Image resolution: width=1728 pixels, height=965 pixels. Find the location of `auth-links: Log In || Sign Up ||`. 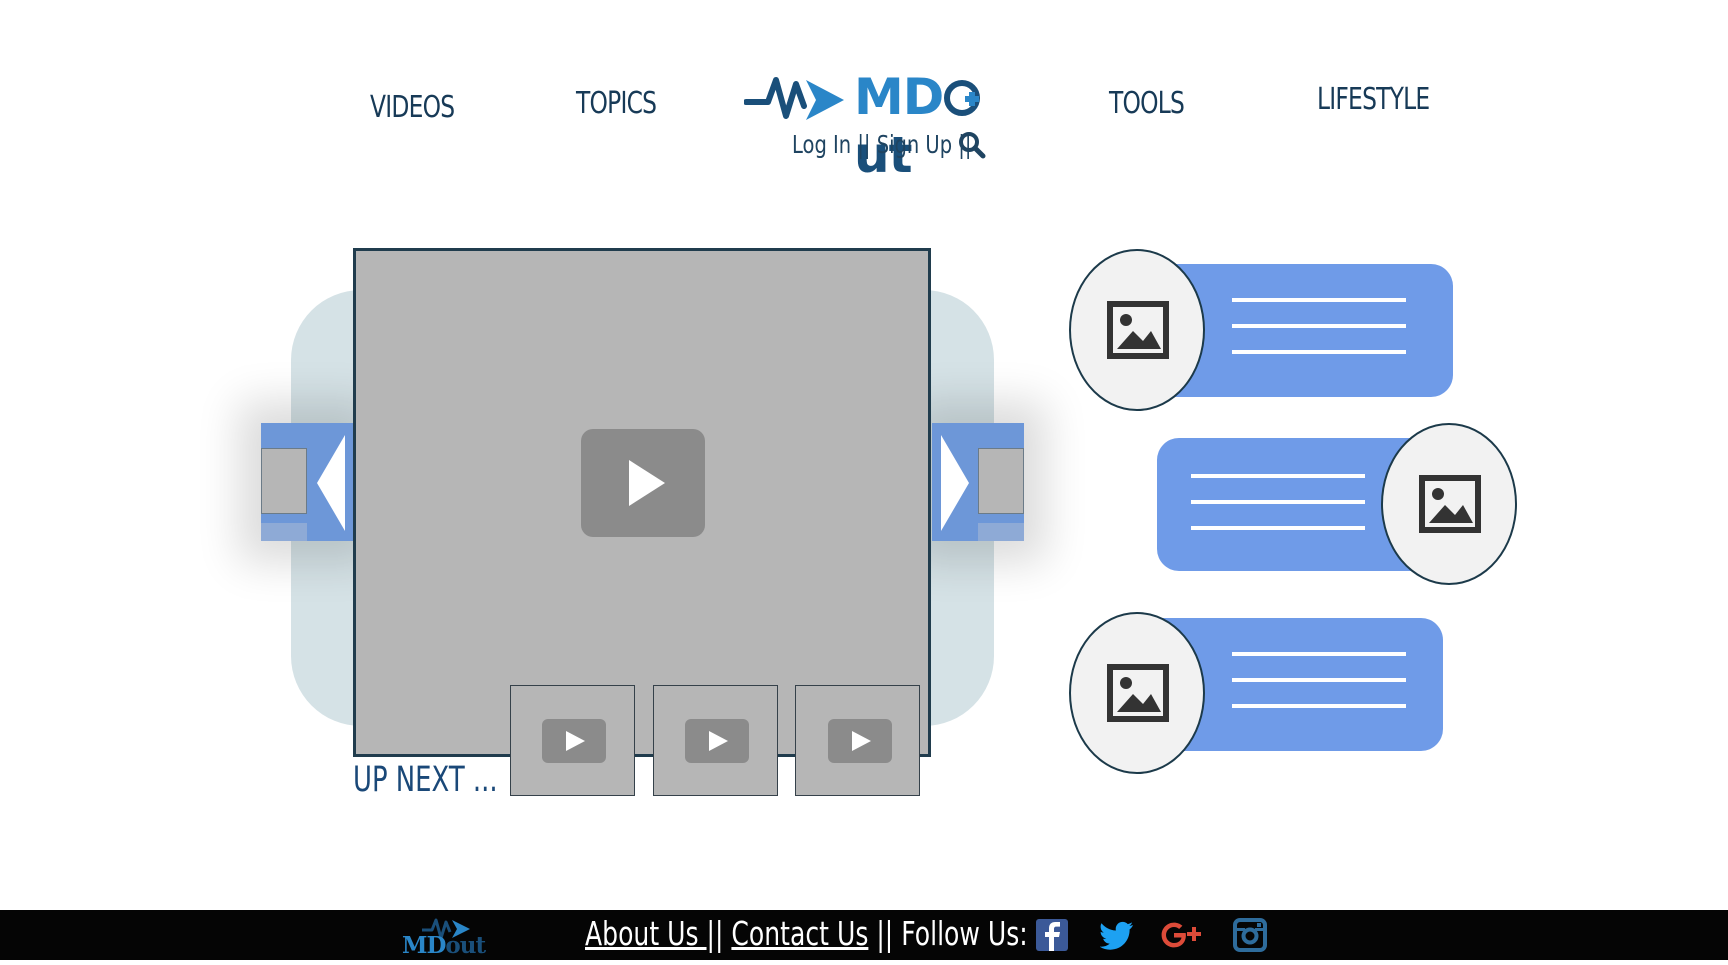

auth-links: Log In || Sign Up || is located at coordinates (881, 144).